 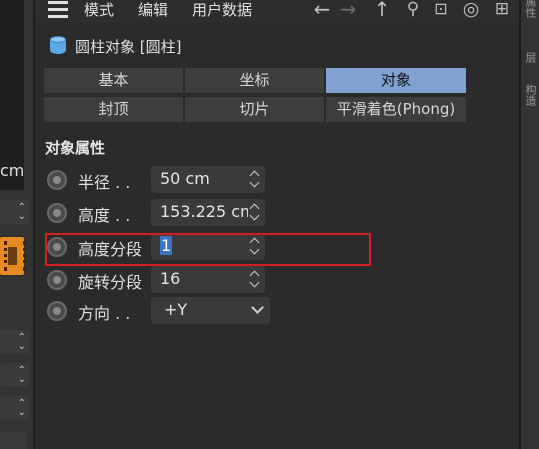 I want to click on right-tab-strip: 属性 层 构造, so click(x=529, y=224).